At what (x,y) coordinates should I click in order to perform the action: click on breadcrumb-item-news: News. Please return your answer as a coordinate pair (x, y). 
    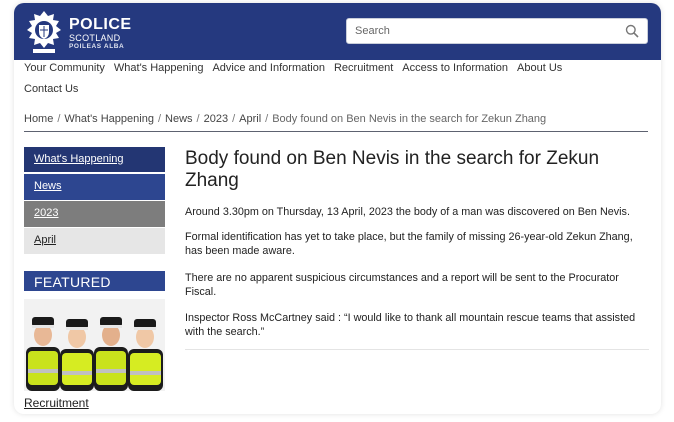
    Looking at the image, I should click on (179, 119).